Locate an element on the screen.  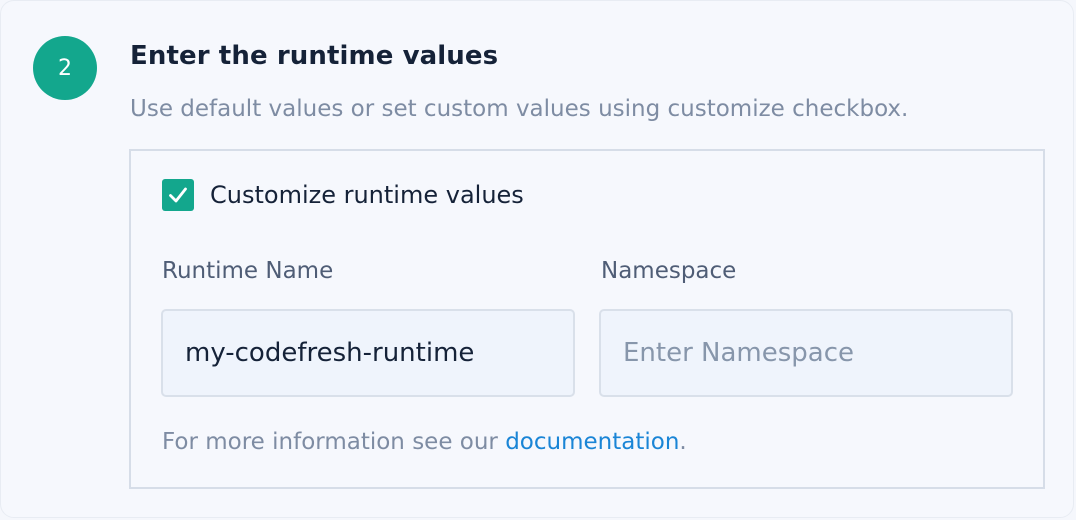
namespace-input is located at coordinates (806, 353).